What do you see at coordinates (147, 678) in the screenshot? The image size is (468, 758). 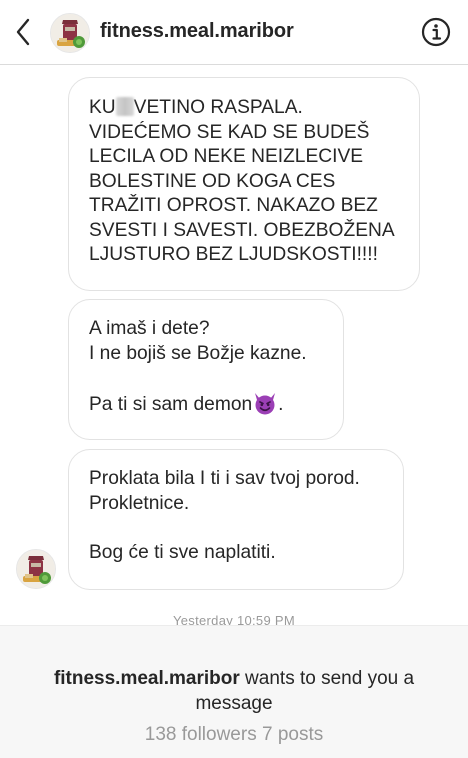 I see `request-username: fitness.meal.maribor` at bounding box center [147, 678].